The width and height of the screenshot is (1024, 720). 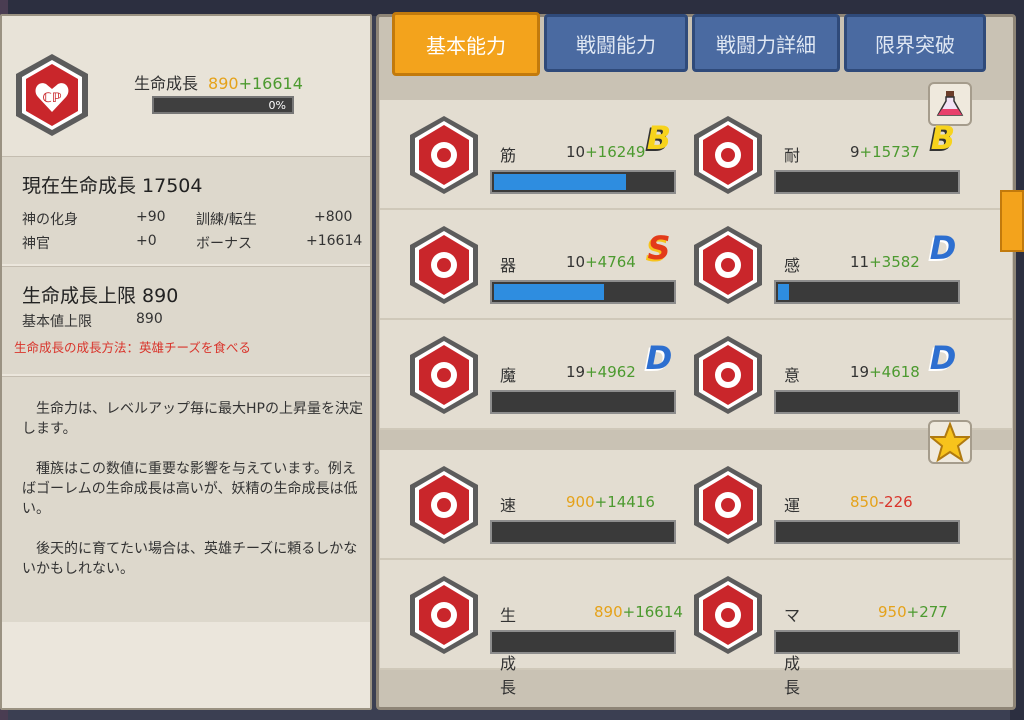 I want to click on stat-value: 19+4618, so click(x=885, y=372).